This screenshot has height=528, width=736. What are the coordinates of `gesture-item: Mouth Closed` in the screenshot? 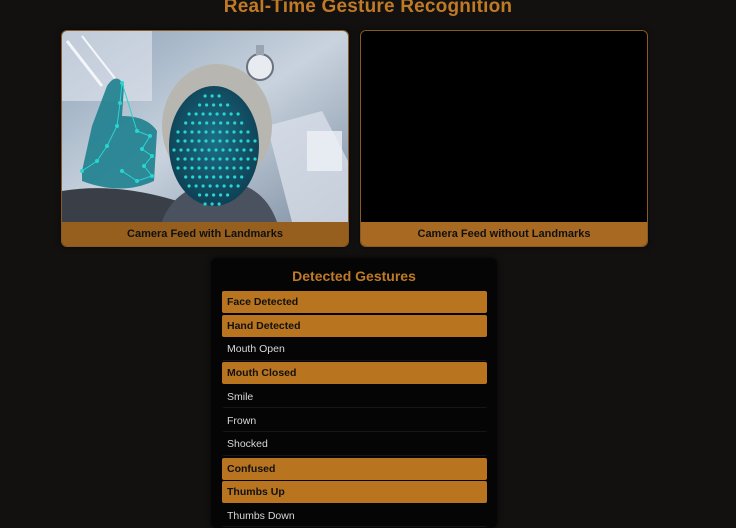 It's located at (354, 373).